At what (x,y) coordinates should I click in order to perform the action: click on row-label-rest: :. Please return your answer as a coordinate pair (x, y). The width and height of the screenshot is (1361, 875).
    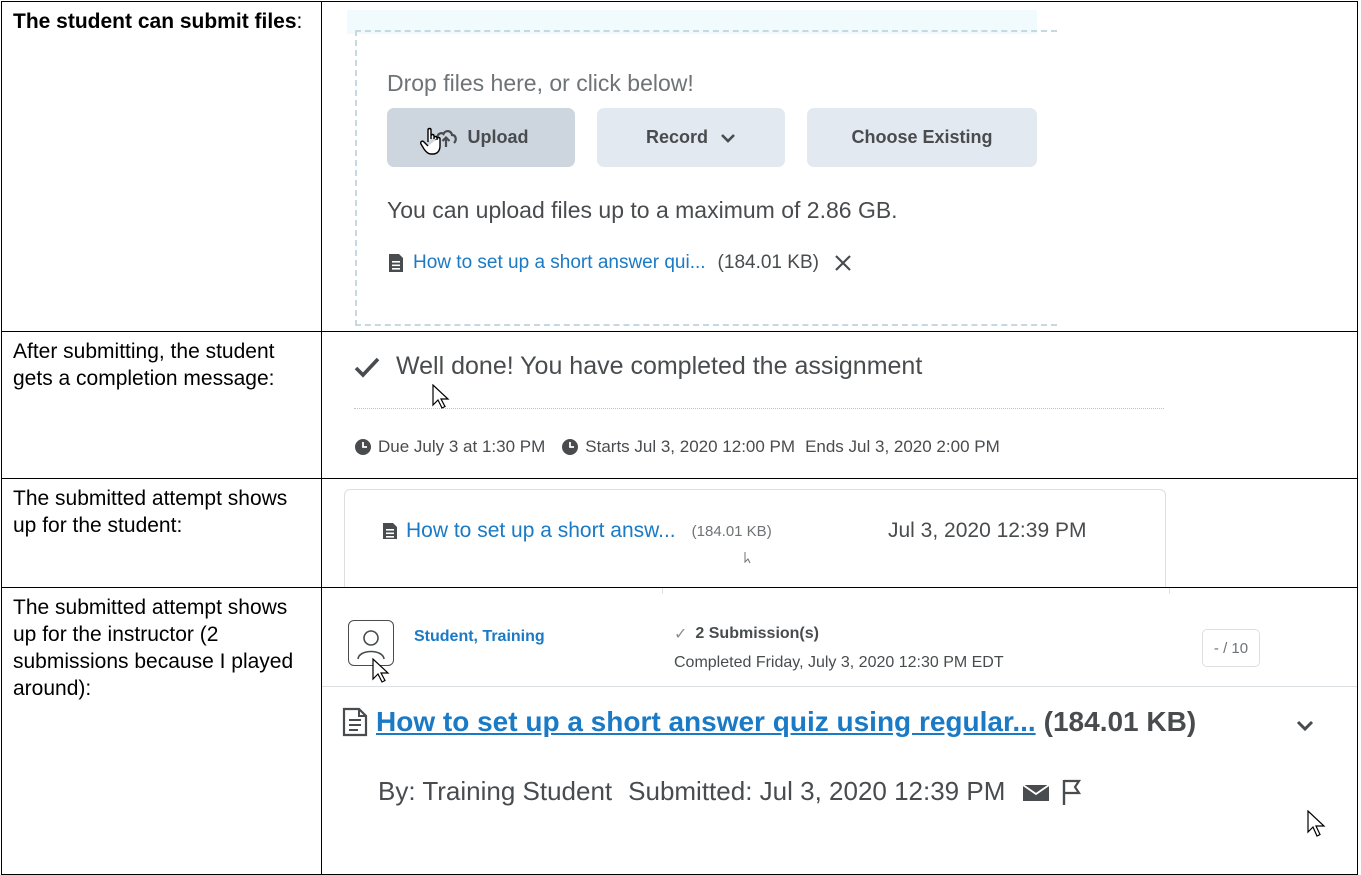
    Looking at the image, I should click on (299, 21).